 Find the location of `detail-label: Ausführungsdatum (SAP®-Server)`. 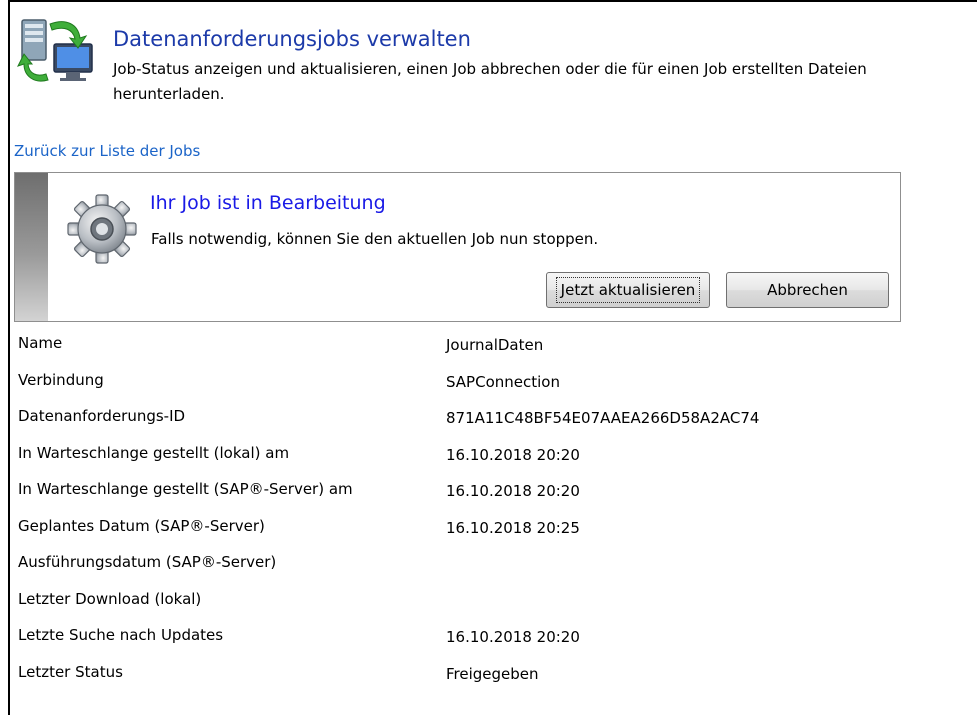

detail-label: Ausführungsdatum (SAP®-Server) is located at coordinates (147, 562).